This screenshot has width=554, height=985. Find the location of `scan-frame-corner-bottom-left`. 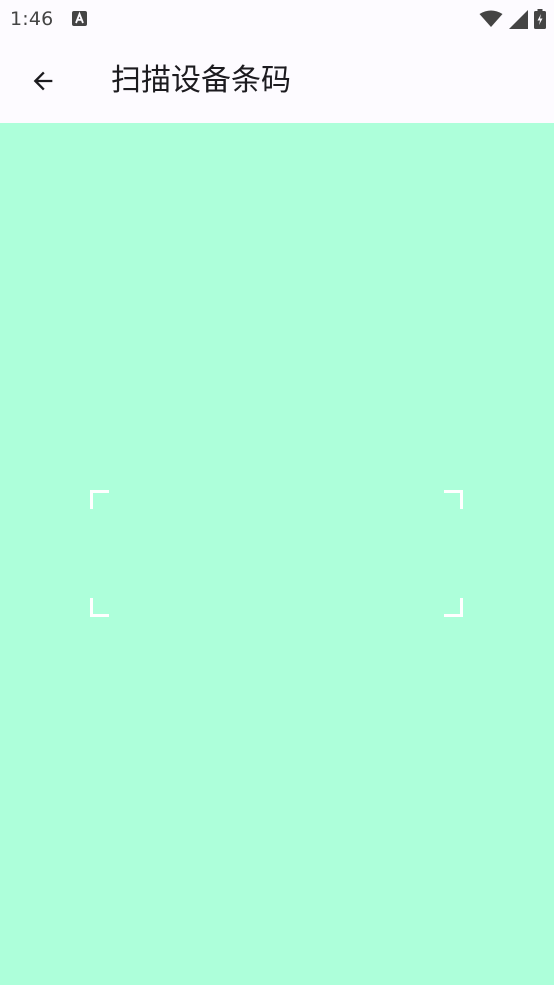

scan-frame-corner-bottom-left is located at coordinates (99, 607).